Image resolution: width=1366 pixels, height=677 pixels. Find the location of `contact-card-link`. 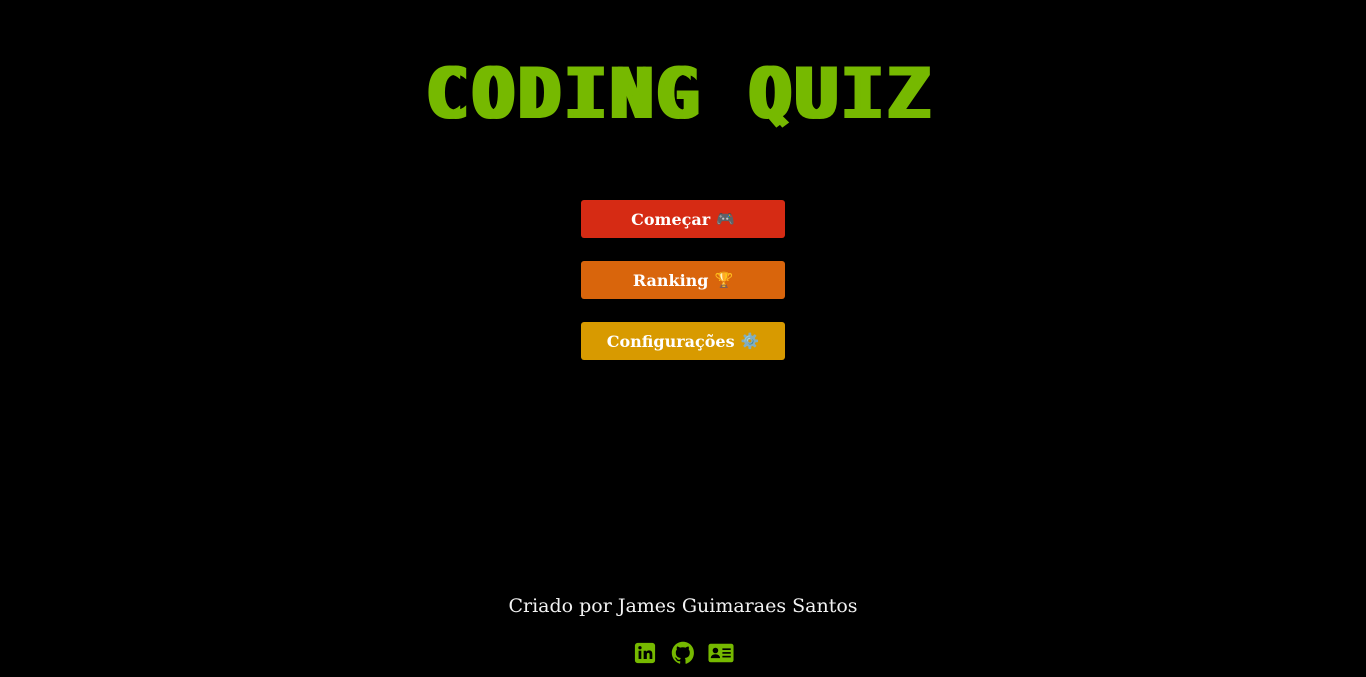

contact-card-link is located at coordinates (721, 653).